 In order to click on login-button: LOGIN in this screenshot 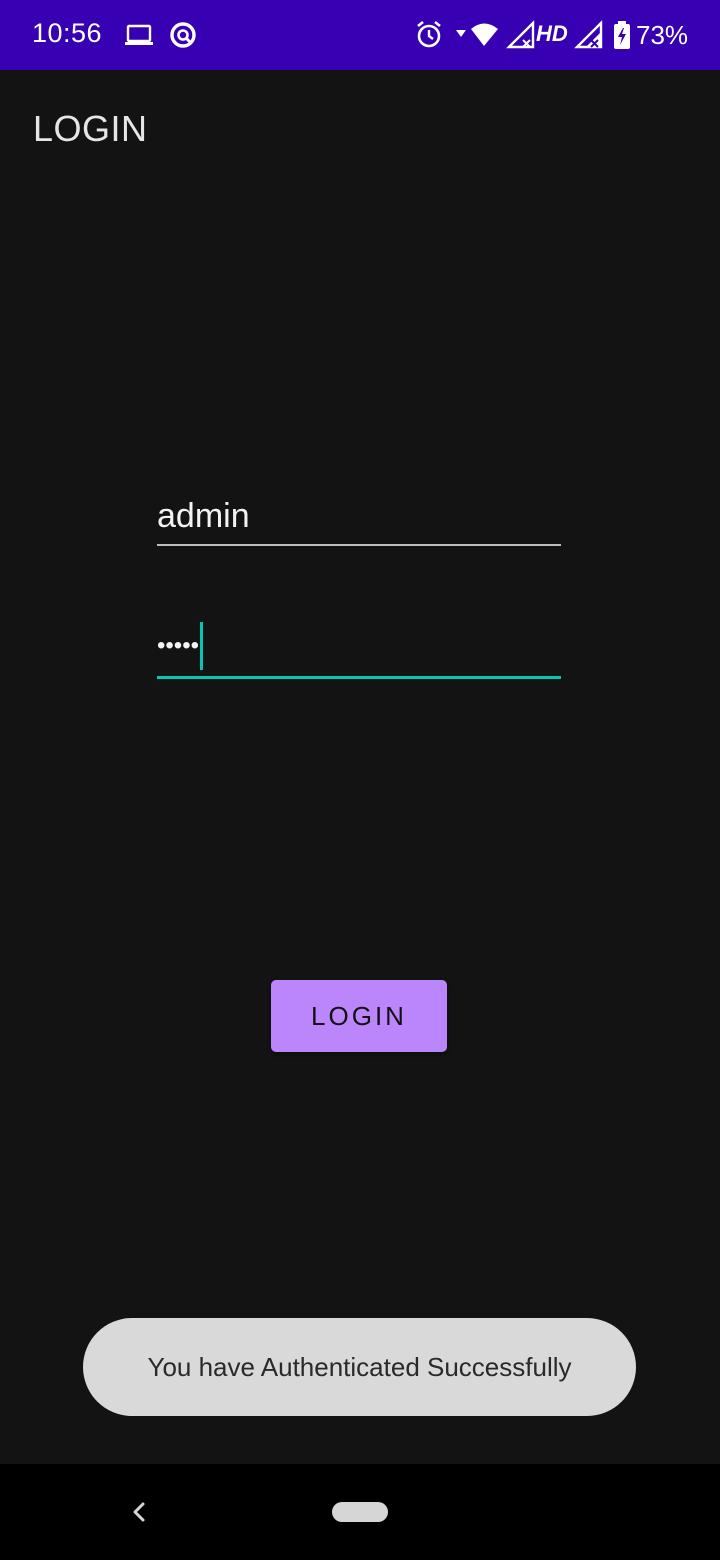, I will do `click(359, 1016)`.